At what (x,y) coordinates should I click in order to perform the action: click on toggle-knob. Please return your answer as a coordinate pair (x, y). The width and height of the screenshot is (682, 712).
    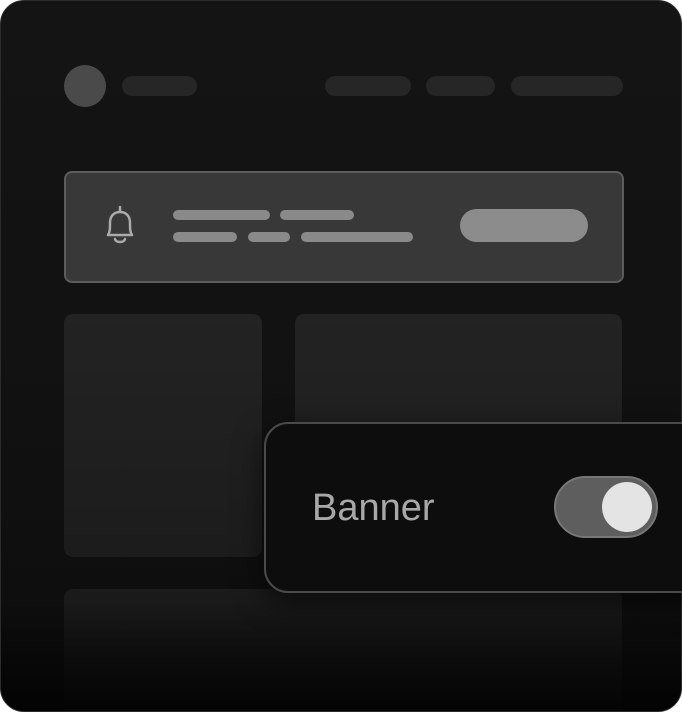
    Looking at the image, I should click on (627, 507).